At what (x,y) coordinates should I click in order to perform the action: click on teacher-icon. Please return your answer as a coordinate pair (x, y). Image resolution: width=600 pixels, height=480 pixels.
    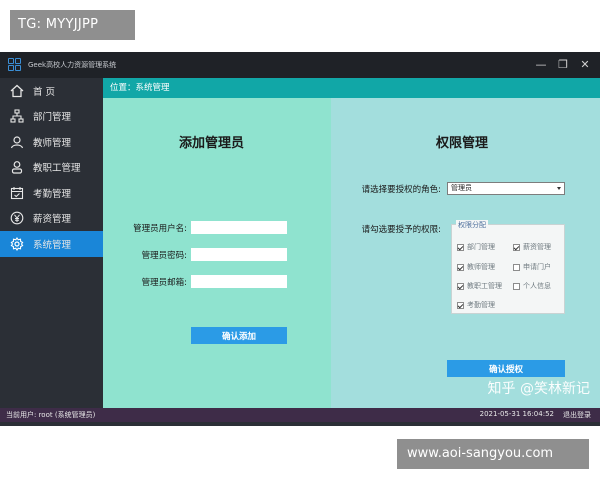
    Looking at the image, I should click on (17, 142).